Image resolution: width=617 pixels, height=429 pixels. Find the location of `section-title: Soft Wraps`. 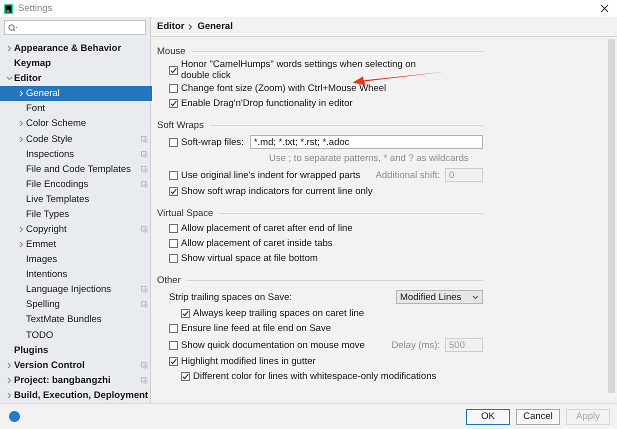

section-title: Soft Wraps is located at coordinates (320, 125).